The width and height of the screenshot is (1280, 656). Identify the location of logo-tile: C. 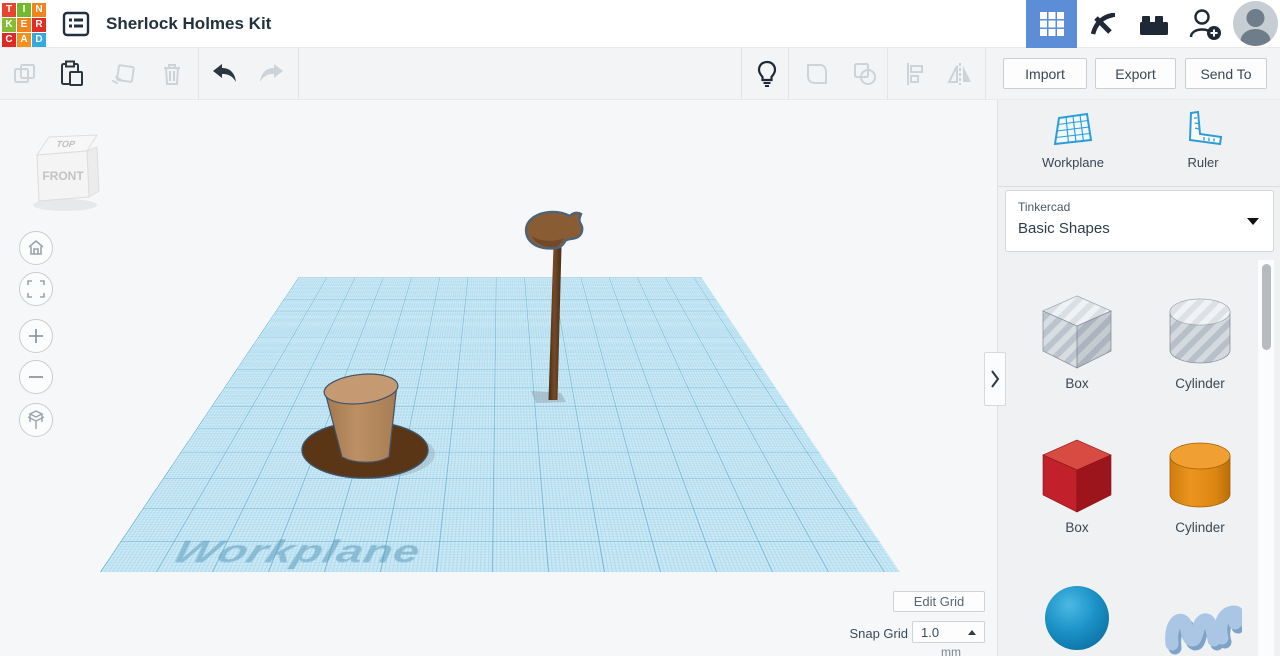
(9, 39).